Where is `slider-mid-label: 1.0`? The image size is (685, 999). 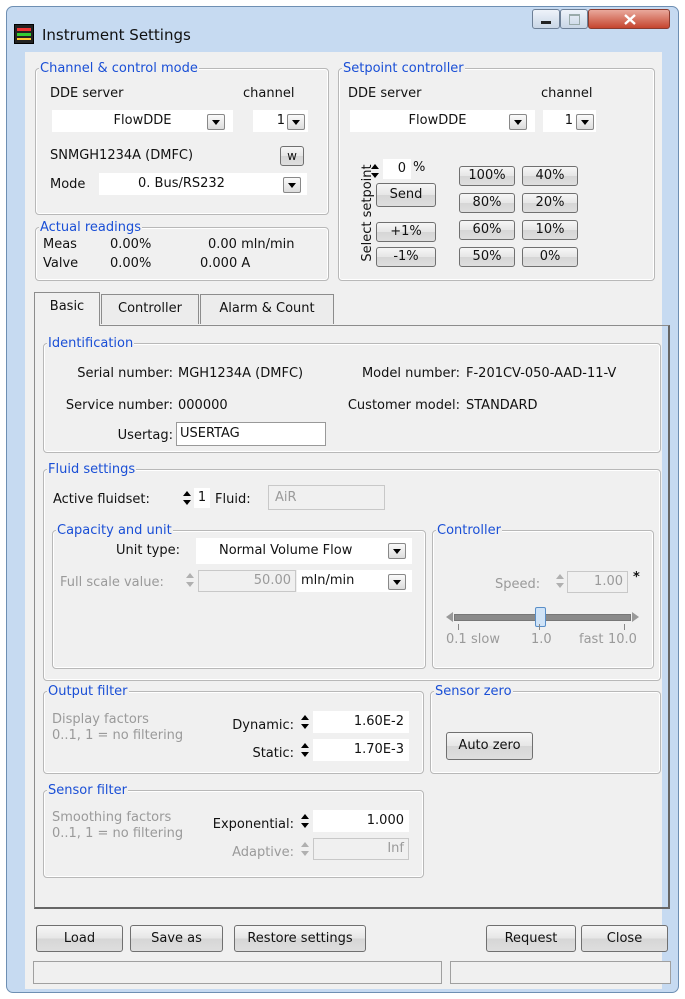 slider-mid-label: 1.0 is located at coordinates (541, 639).